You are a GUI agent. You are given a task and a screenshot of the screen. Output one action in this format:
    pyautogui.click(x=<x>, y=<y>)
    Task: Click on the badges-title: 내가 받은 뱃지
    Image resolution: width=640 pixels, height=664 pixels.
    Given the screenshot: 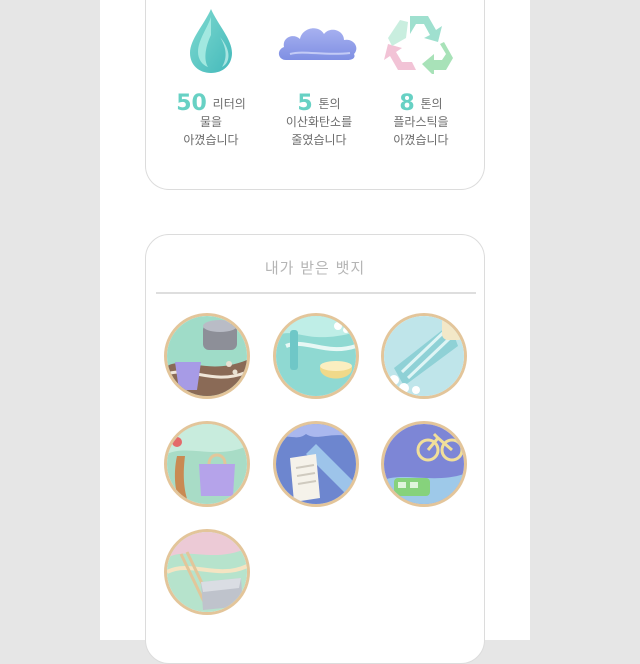 What is the action you would take?
    pyautogui.click(x=315, y=268)
    